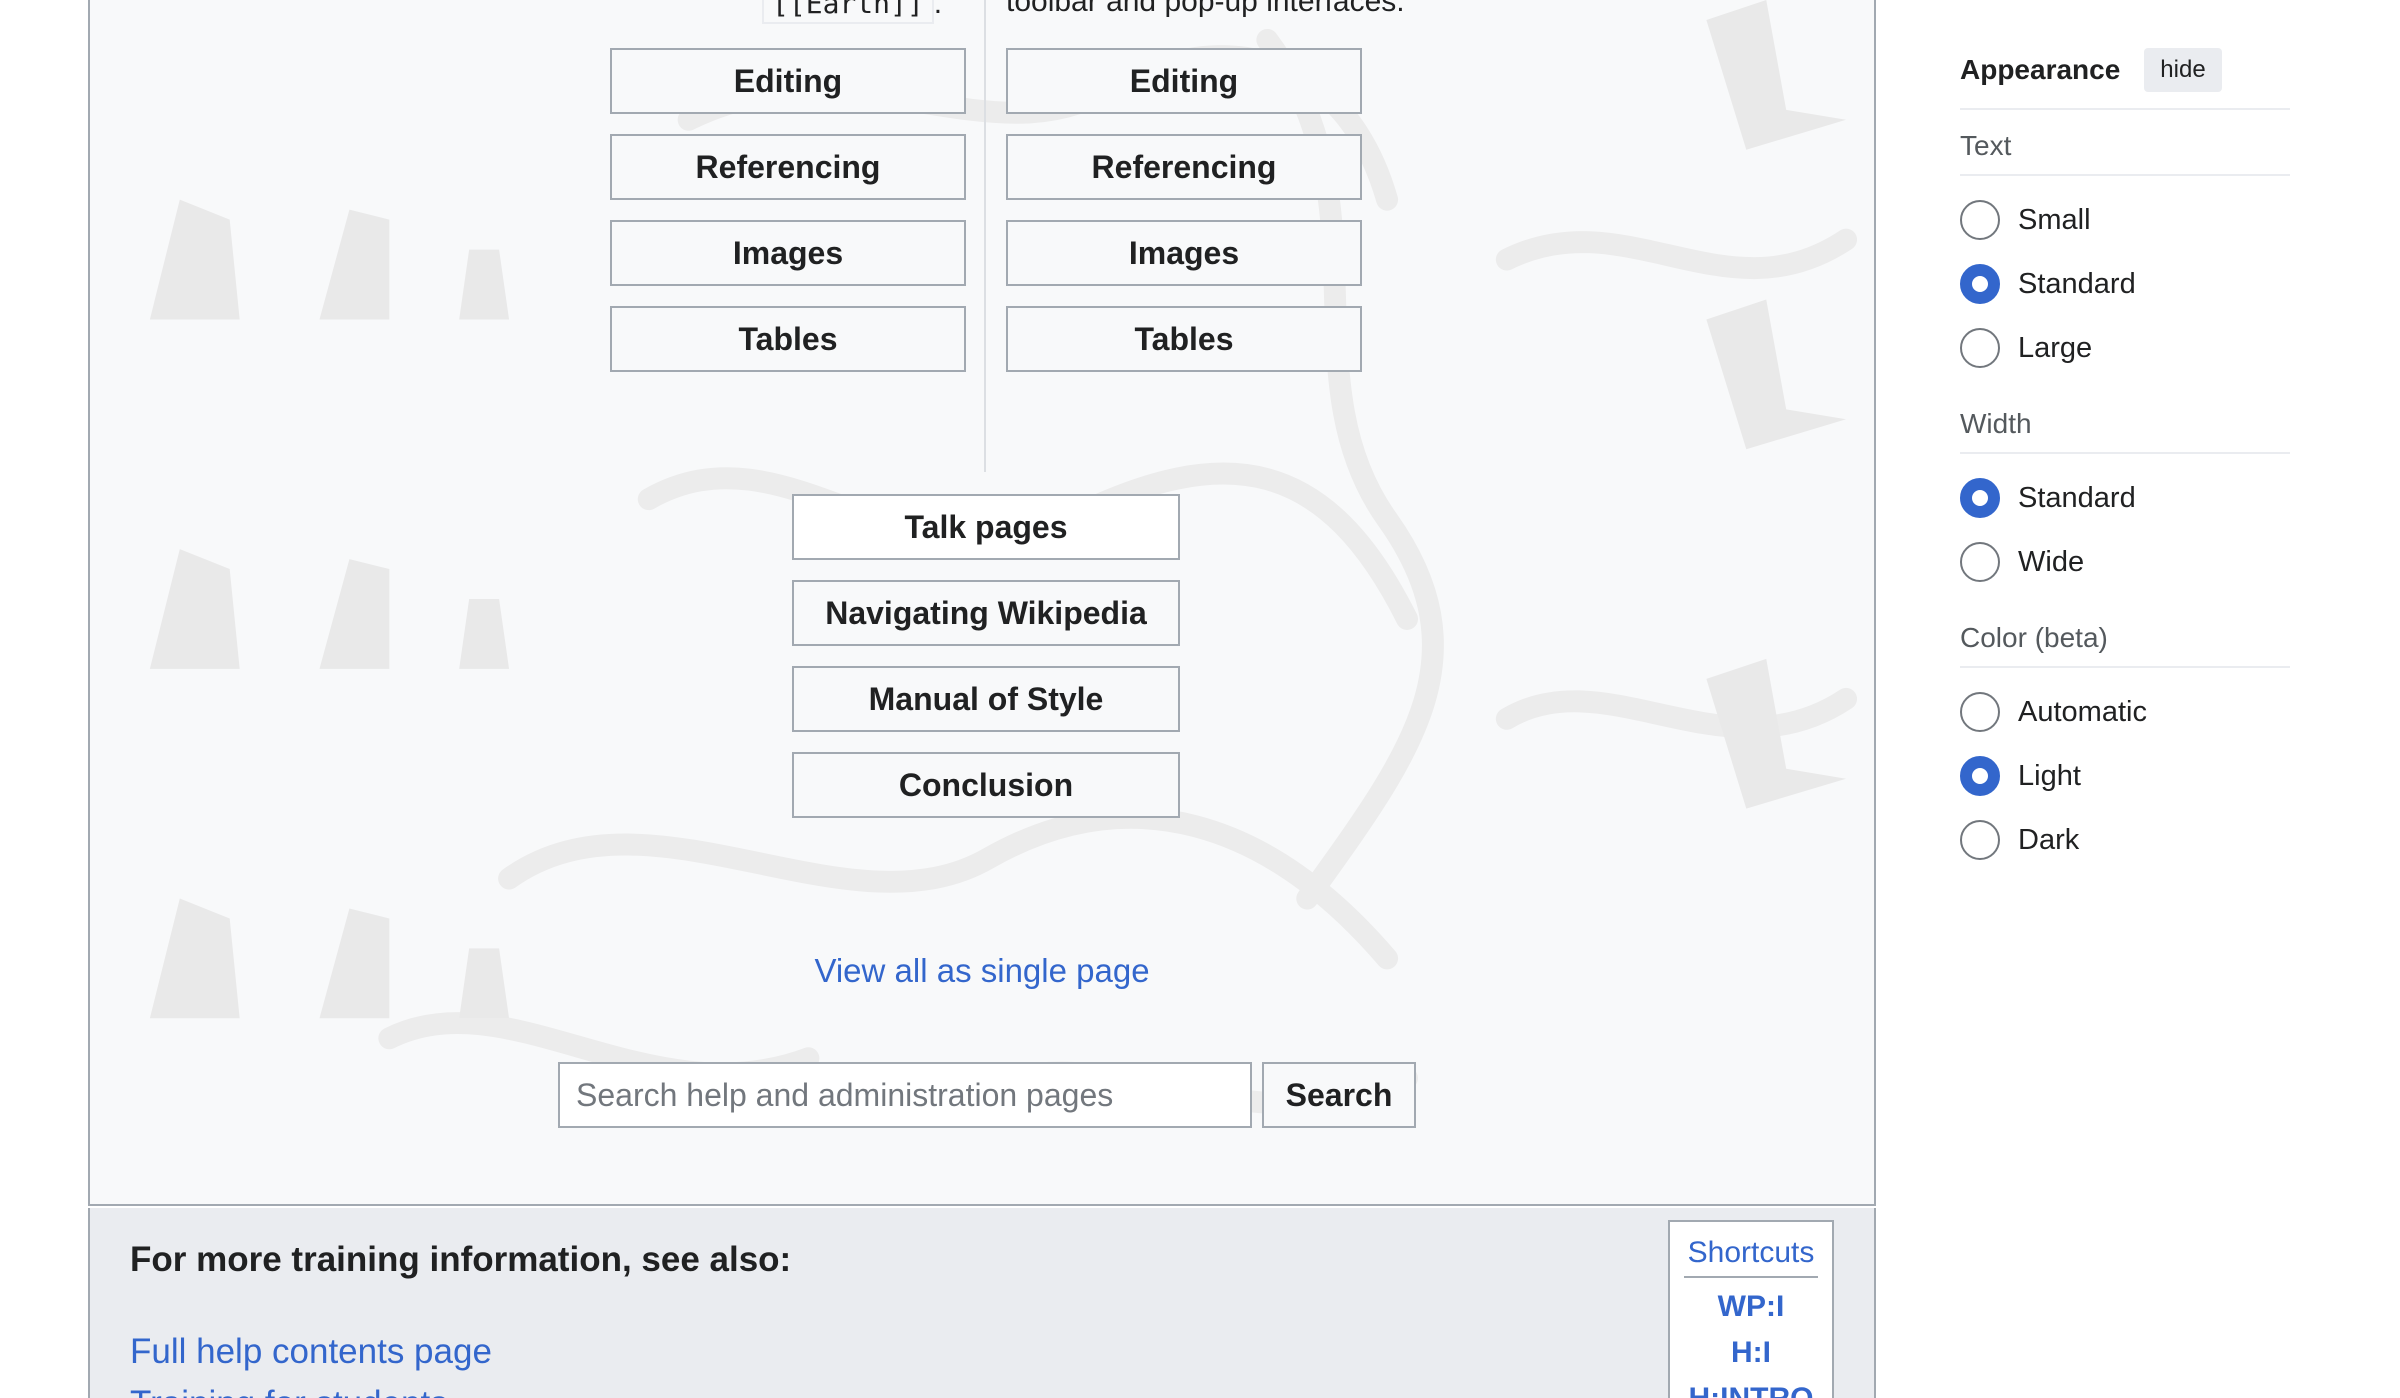 The height and width of the screenshot is (1398, 2400). Describe the element at coordinates (1339, 1095) in the screenshot. I see `search-button: Search` at that location.